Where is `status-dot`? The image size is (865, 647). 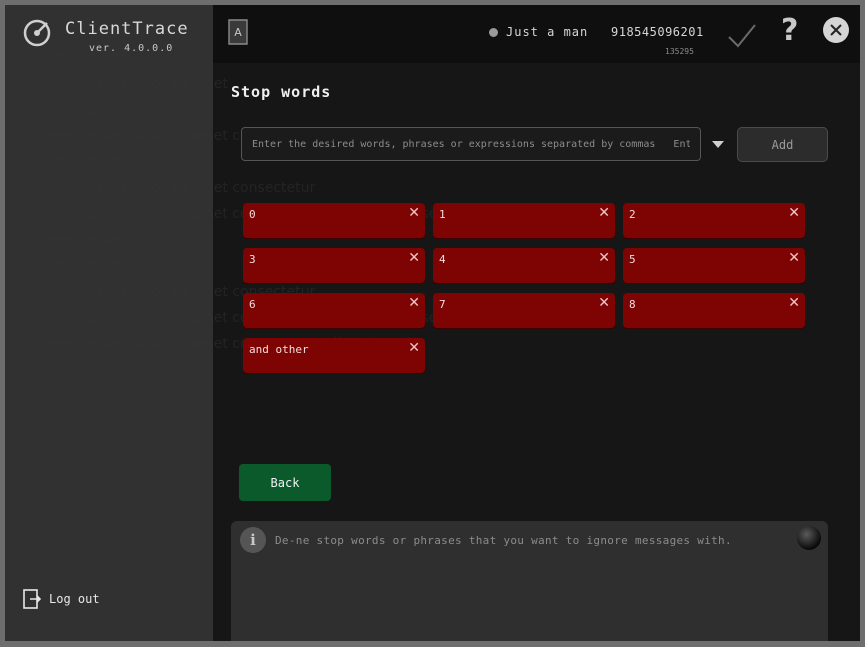 status-dot is located at coordinates (493, 32).